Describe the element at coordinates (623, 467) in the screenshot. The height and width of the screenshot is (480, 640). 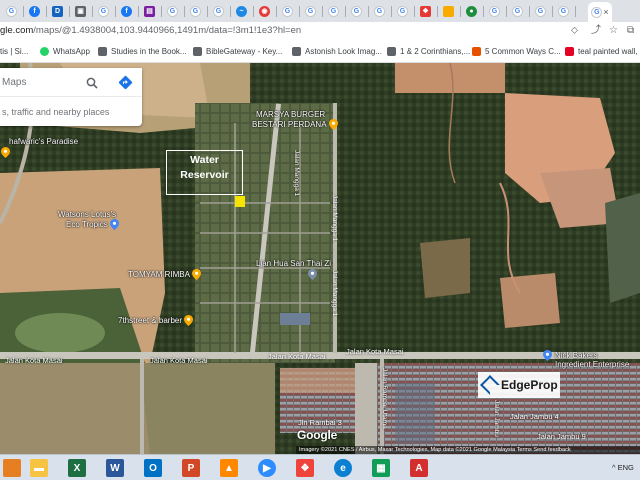
I see `system-tray: ^ ENG` at that location.